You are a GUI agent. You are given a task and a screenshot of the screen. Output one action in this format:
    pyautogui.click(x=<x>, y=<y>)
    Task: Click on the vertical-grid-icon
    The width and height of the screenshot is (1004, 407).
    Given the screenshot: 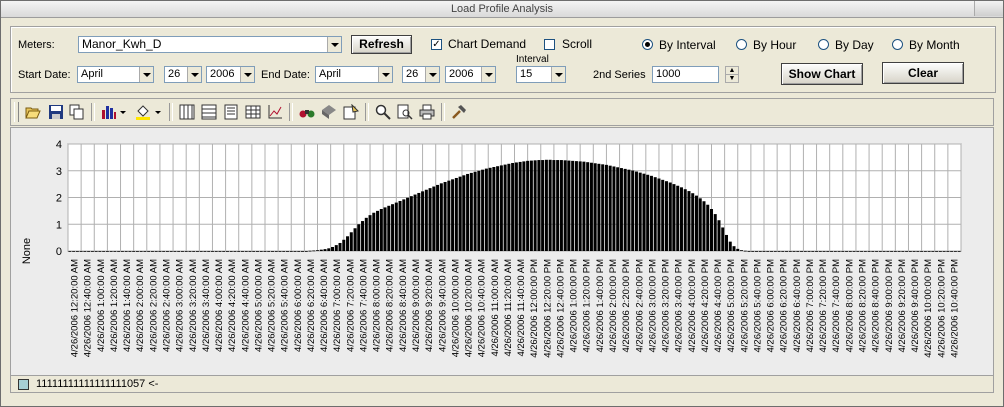 What is the action you would take?
    pyautogui.click(x=187, y=112)
    